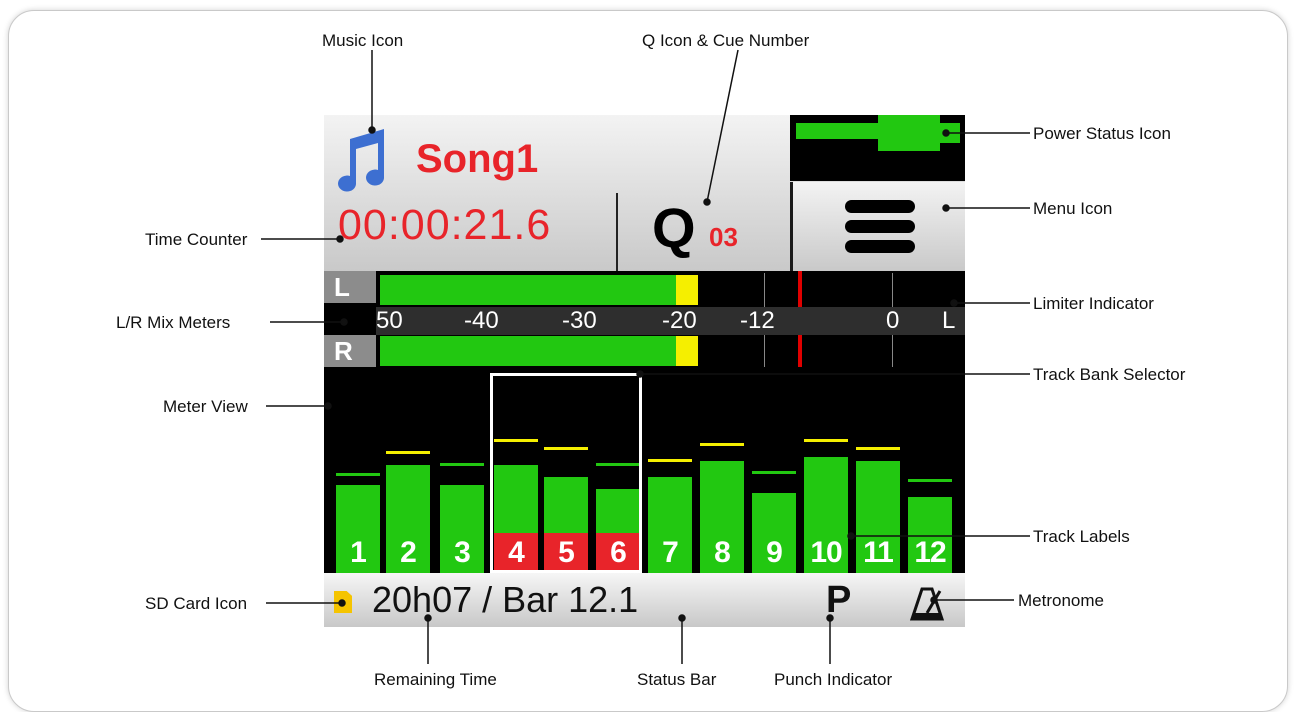  Describe the element at coordinates (363, 40) in the screenshot. I see `callout-music-icon: Music Icon` at that location.